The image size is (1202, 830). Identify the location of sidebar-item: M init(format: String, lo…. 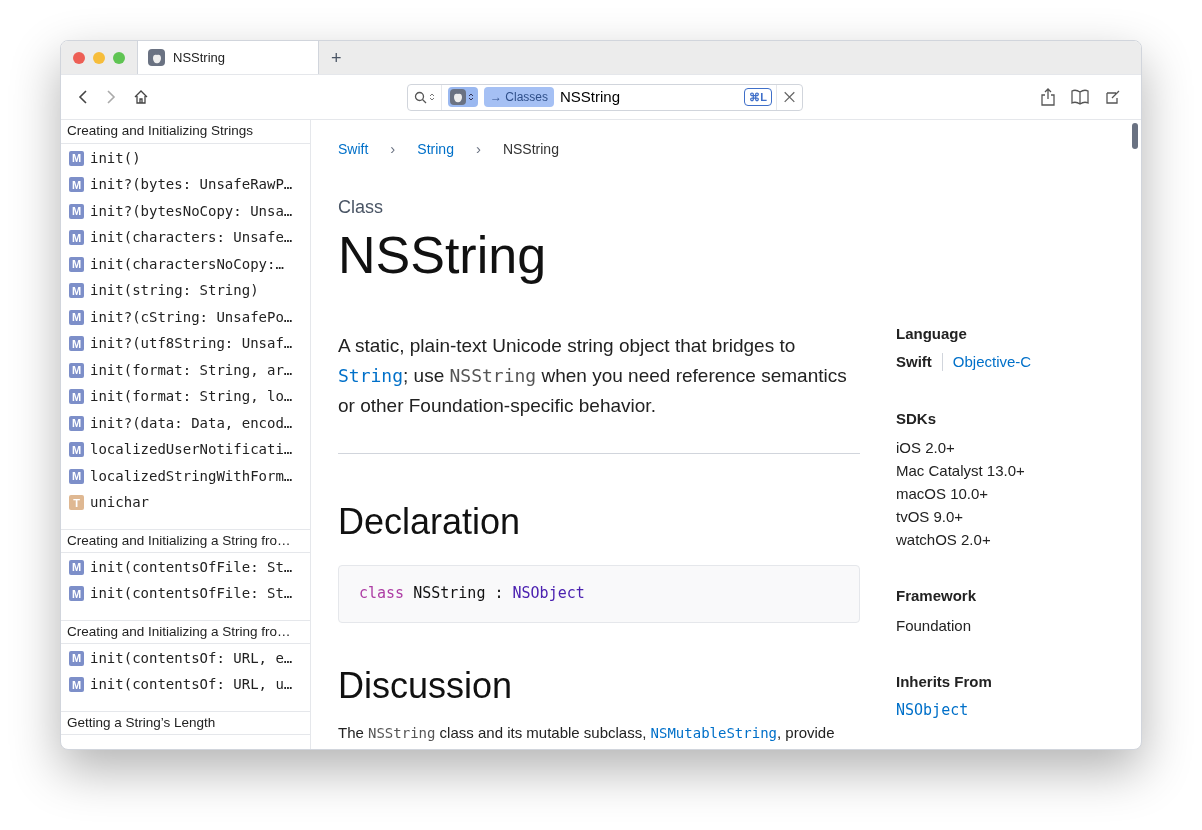
(185, 396).